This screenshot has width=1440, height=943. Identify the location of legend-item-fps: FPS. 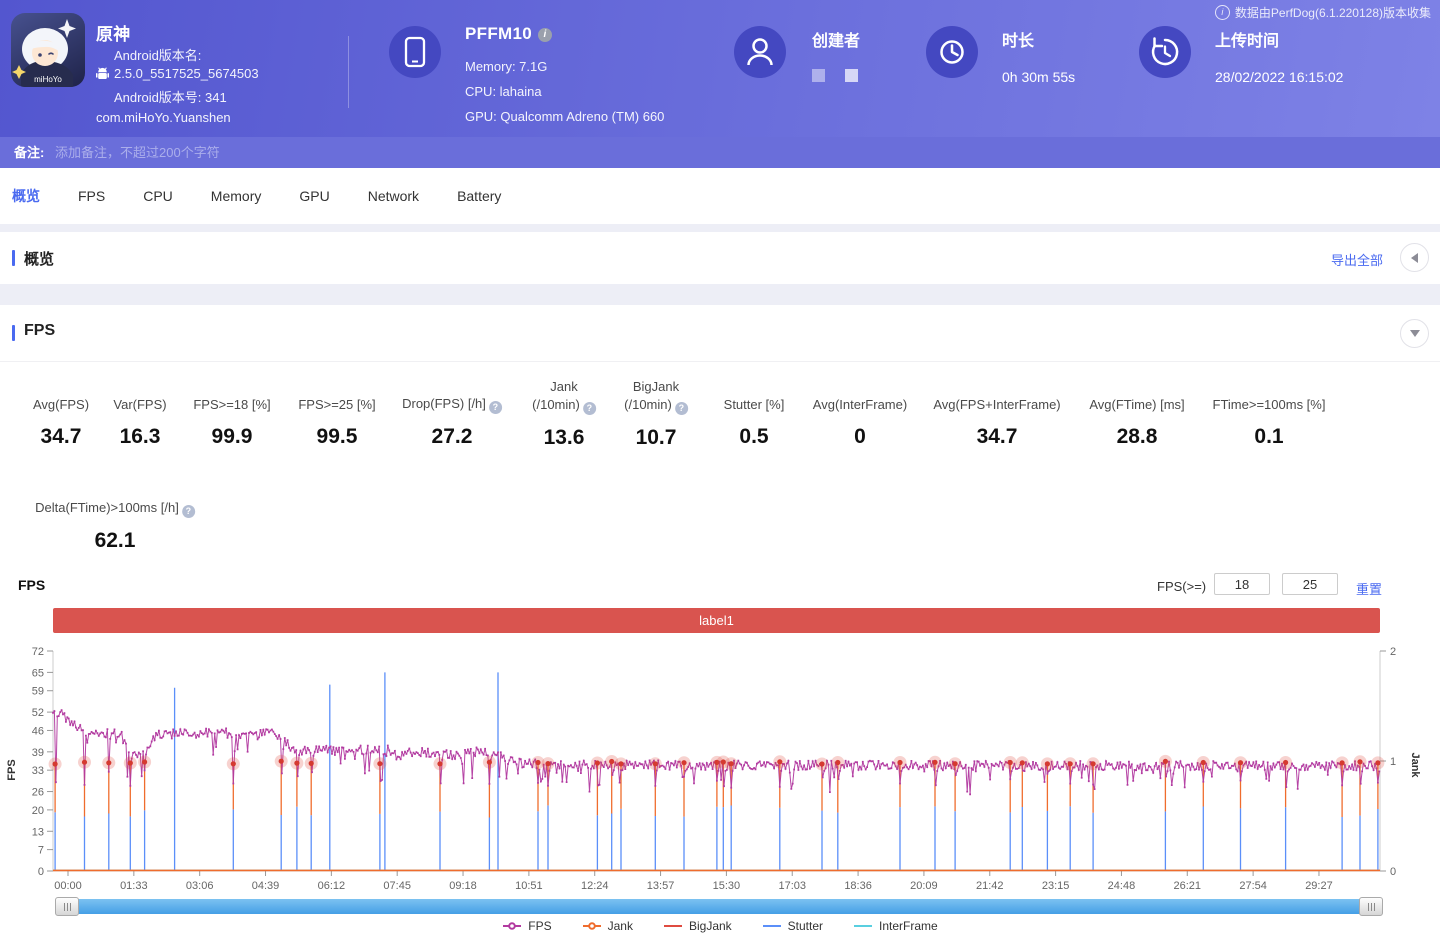
(527, 926).